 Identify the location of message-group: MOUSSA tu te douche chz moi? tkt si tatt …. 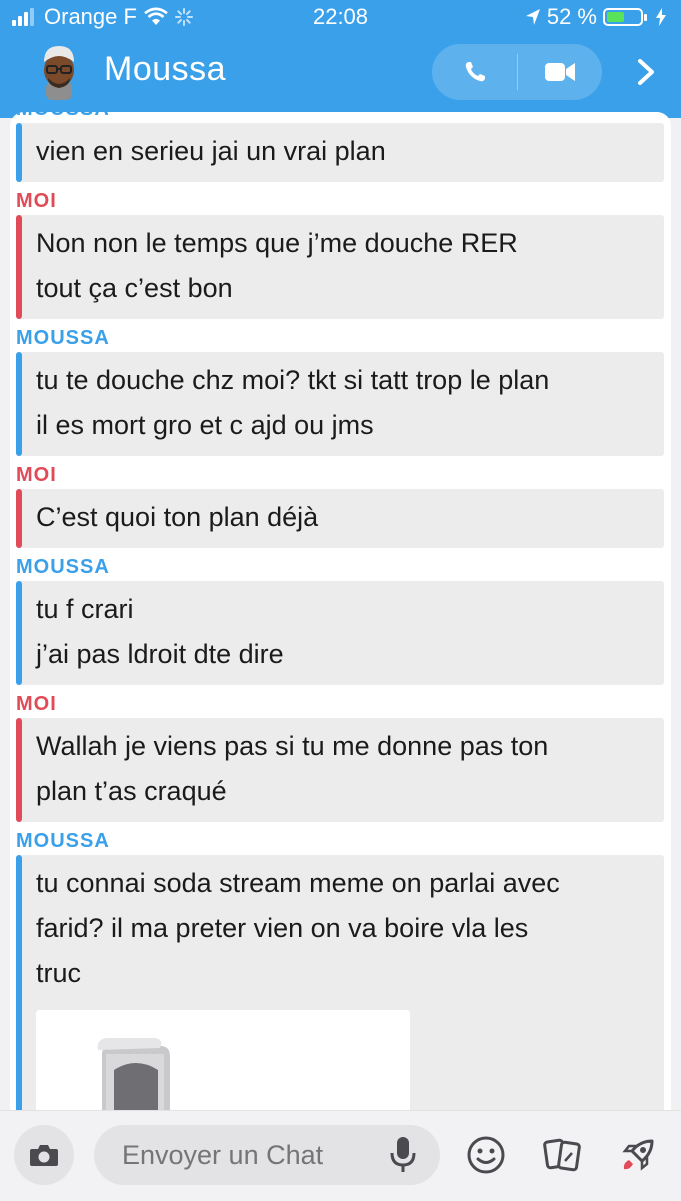
(340, 391).